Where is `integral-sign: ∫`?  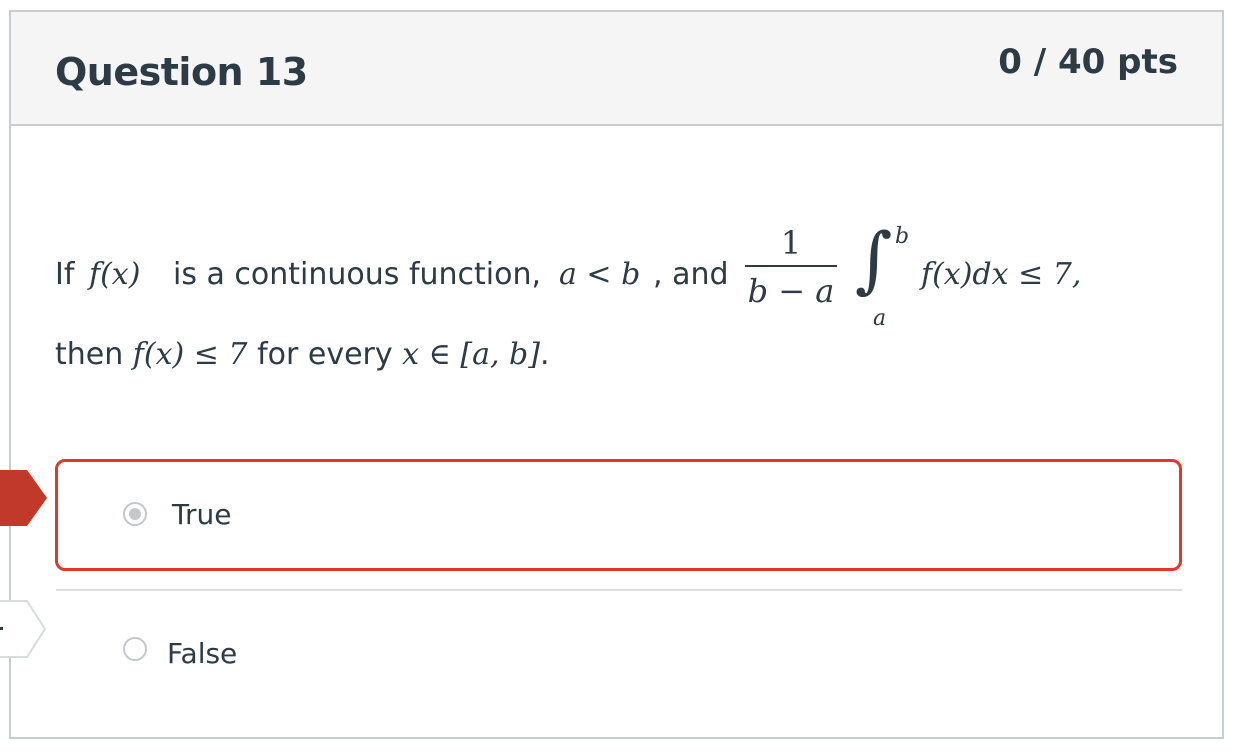 integral-sign: ∫ is located at coordinates (874, 259).